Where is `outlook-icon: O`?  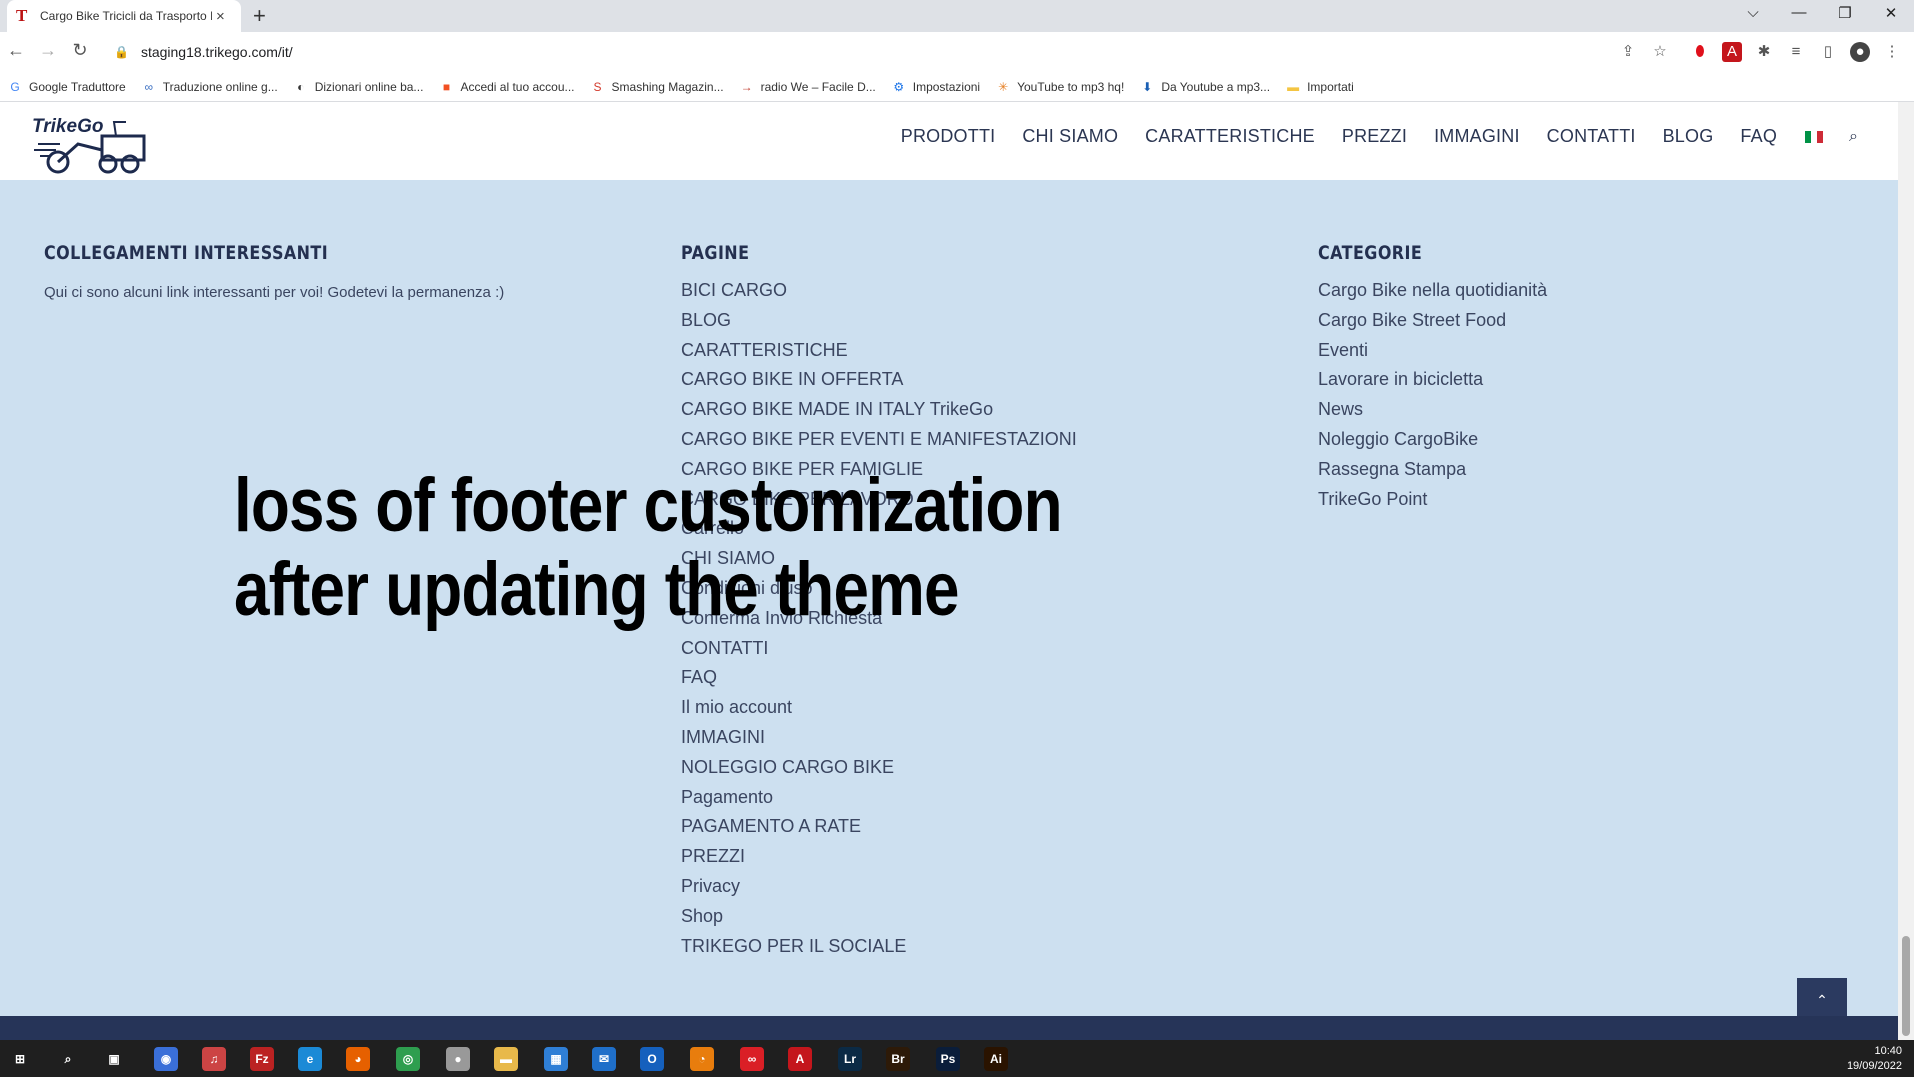 outlook-icon: O is located at coordinates (652, 1059).